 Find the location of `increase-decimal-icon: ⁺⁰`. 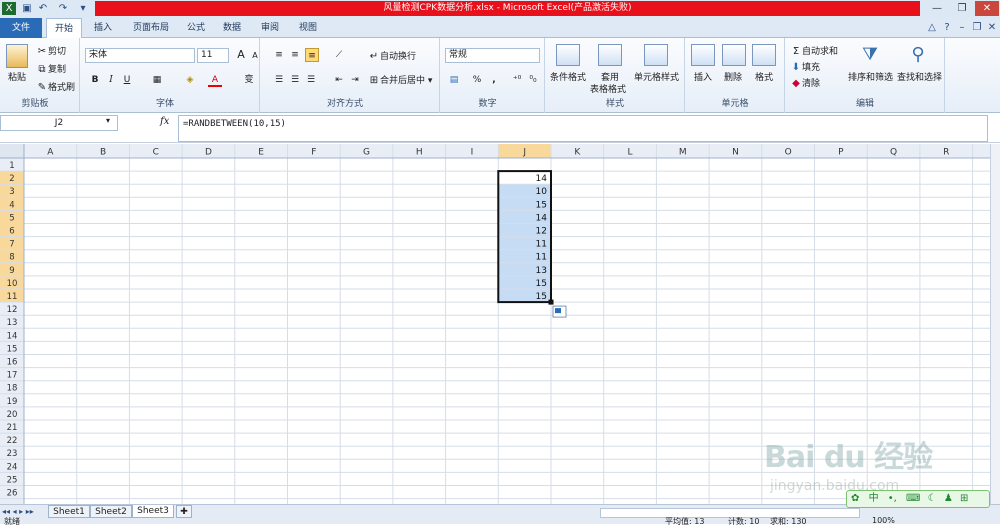

increase-decimal-icon: ⁺⁰ is located at coordinates (517, 80).